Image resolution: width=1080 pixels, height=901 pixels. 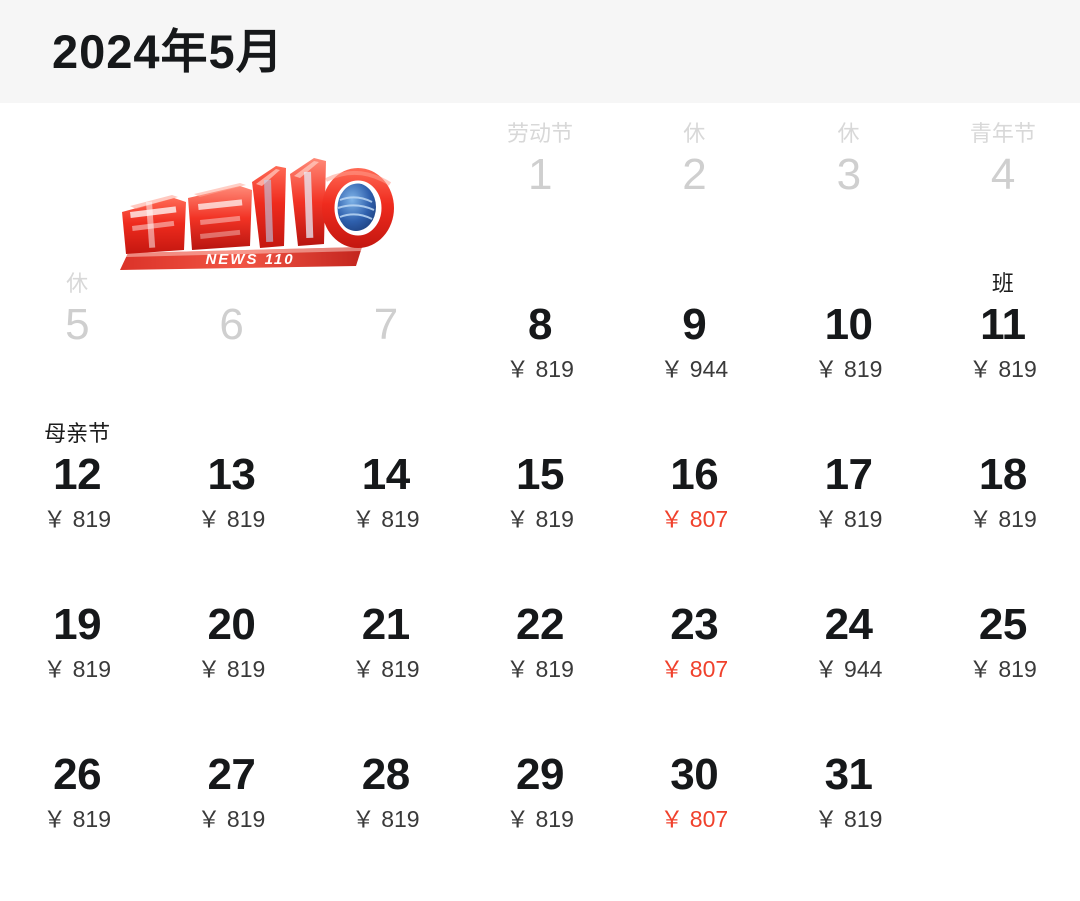 I want to click on calendar-day-cell: 青年节 4, so click(x=1003, y=178).